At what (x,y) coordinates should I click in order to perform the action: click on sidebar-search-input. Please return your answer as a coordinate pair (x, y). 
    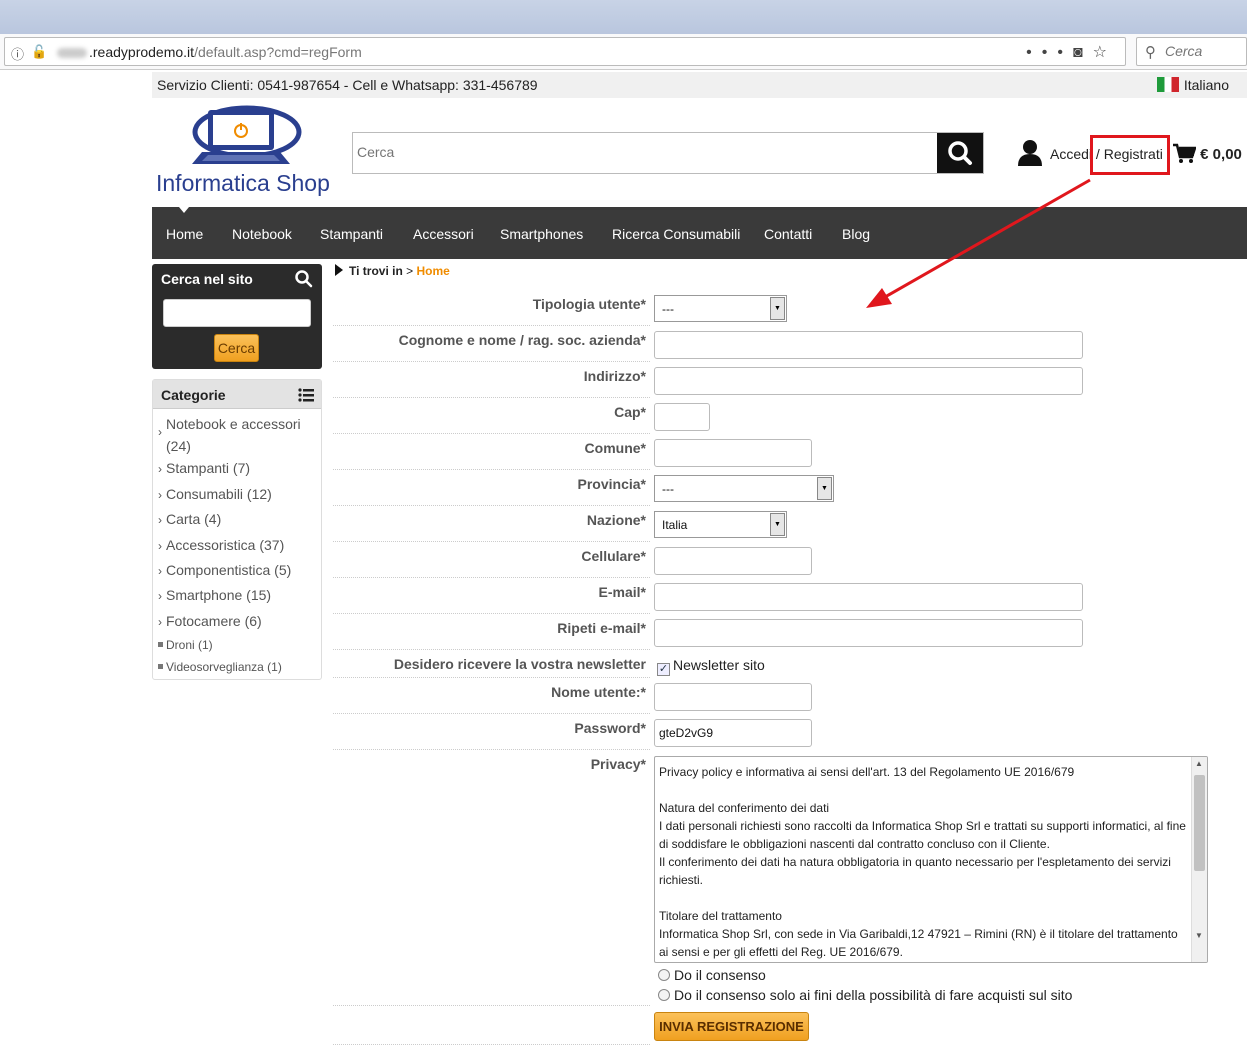
    Looking at the image, I should click on (237, 313).